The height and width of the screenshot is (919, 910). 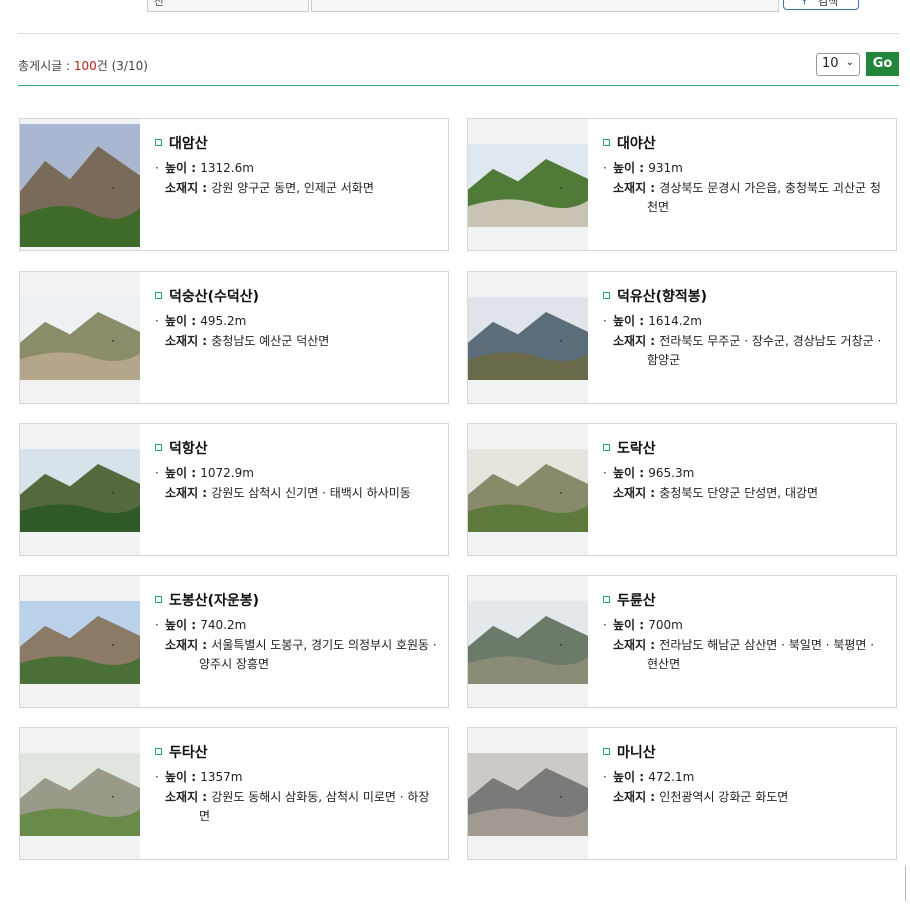 I want to click on mountain-name: 두륜산, so click(x=629, y=600).